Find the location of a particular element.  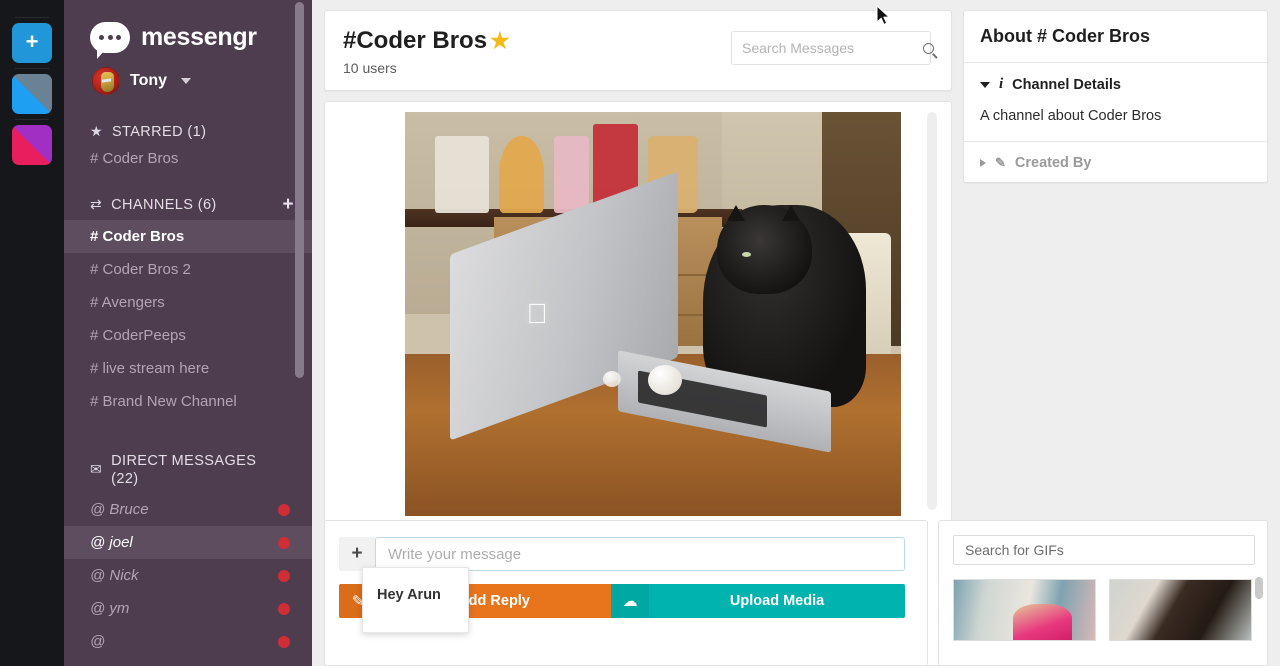

sidebar-dm-ym: @ ym is located at coordinates (188, 608).